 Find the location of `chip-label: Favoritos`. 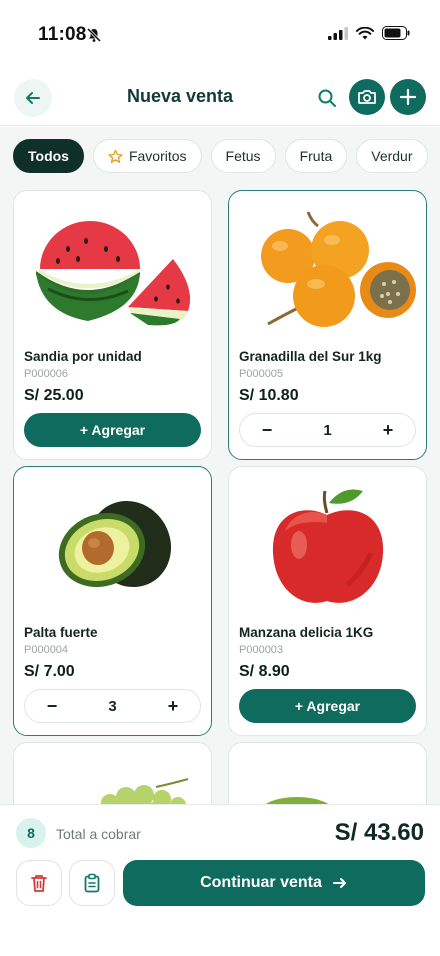

chip-label: Favoritos is located at coordinates (157, 156).